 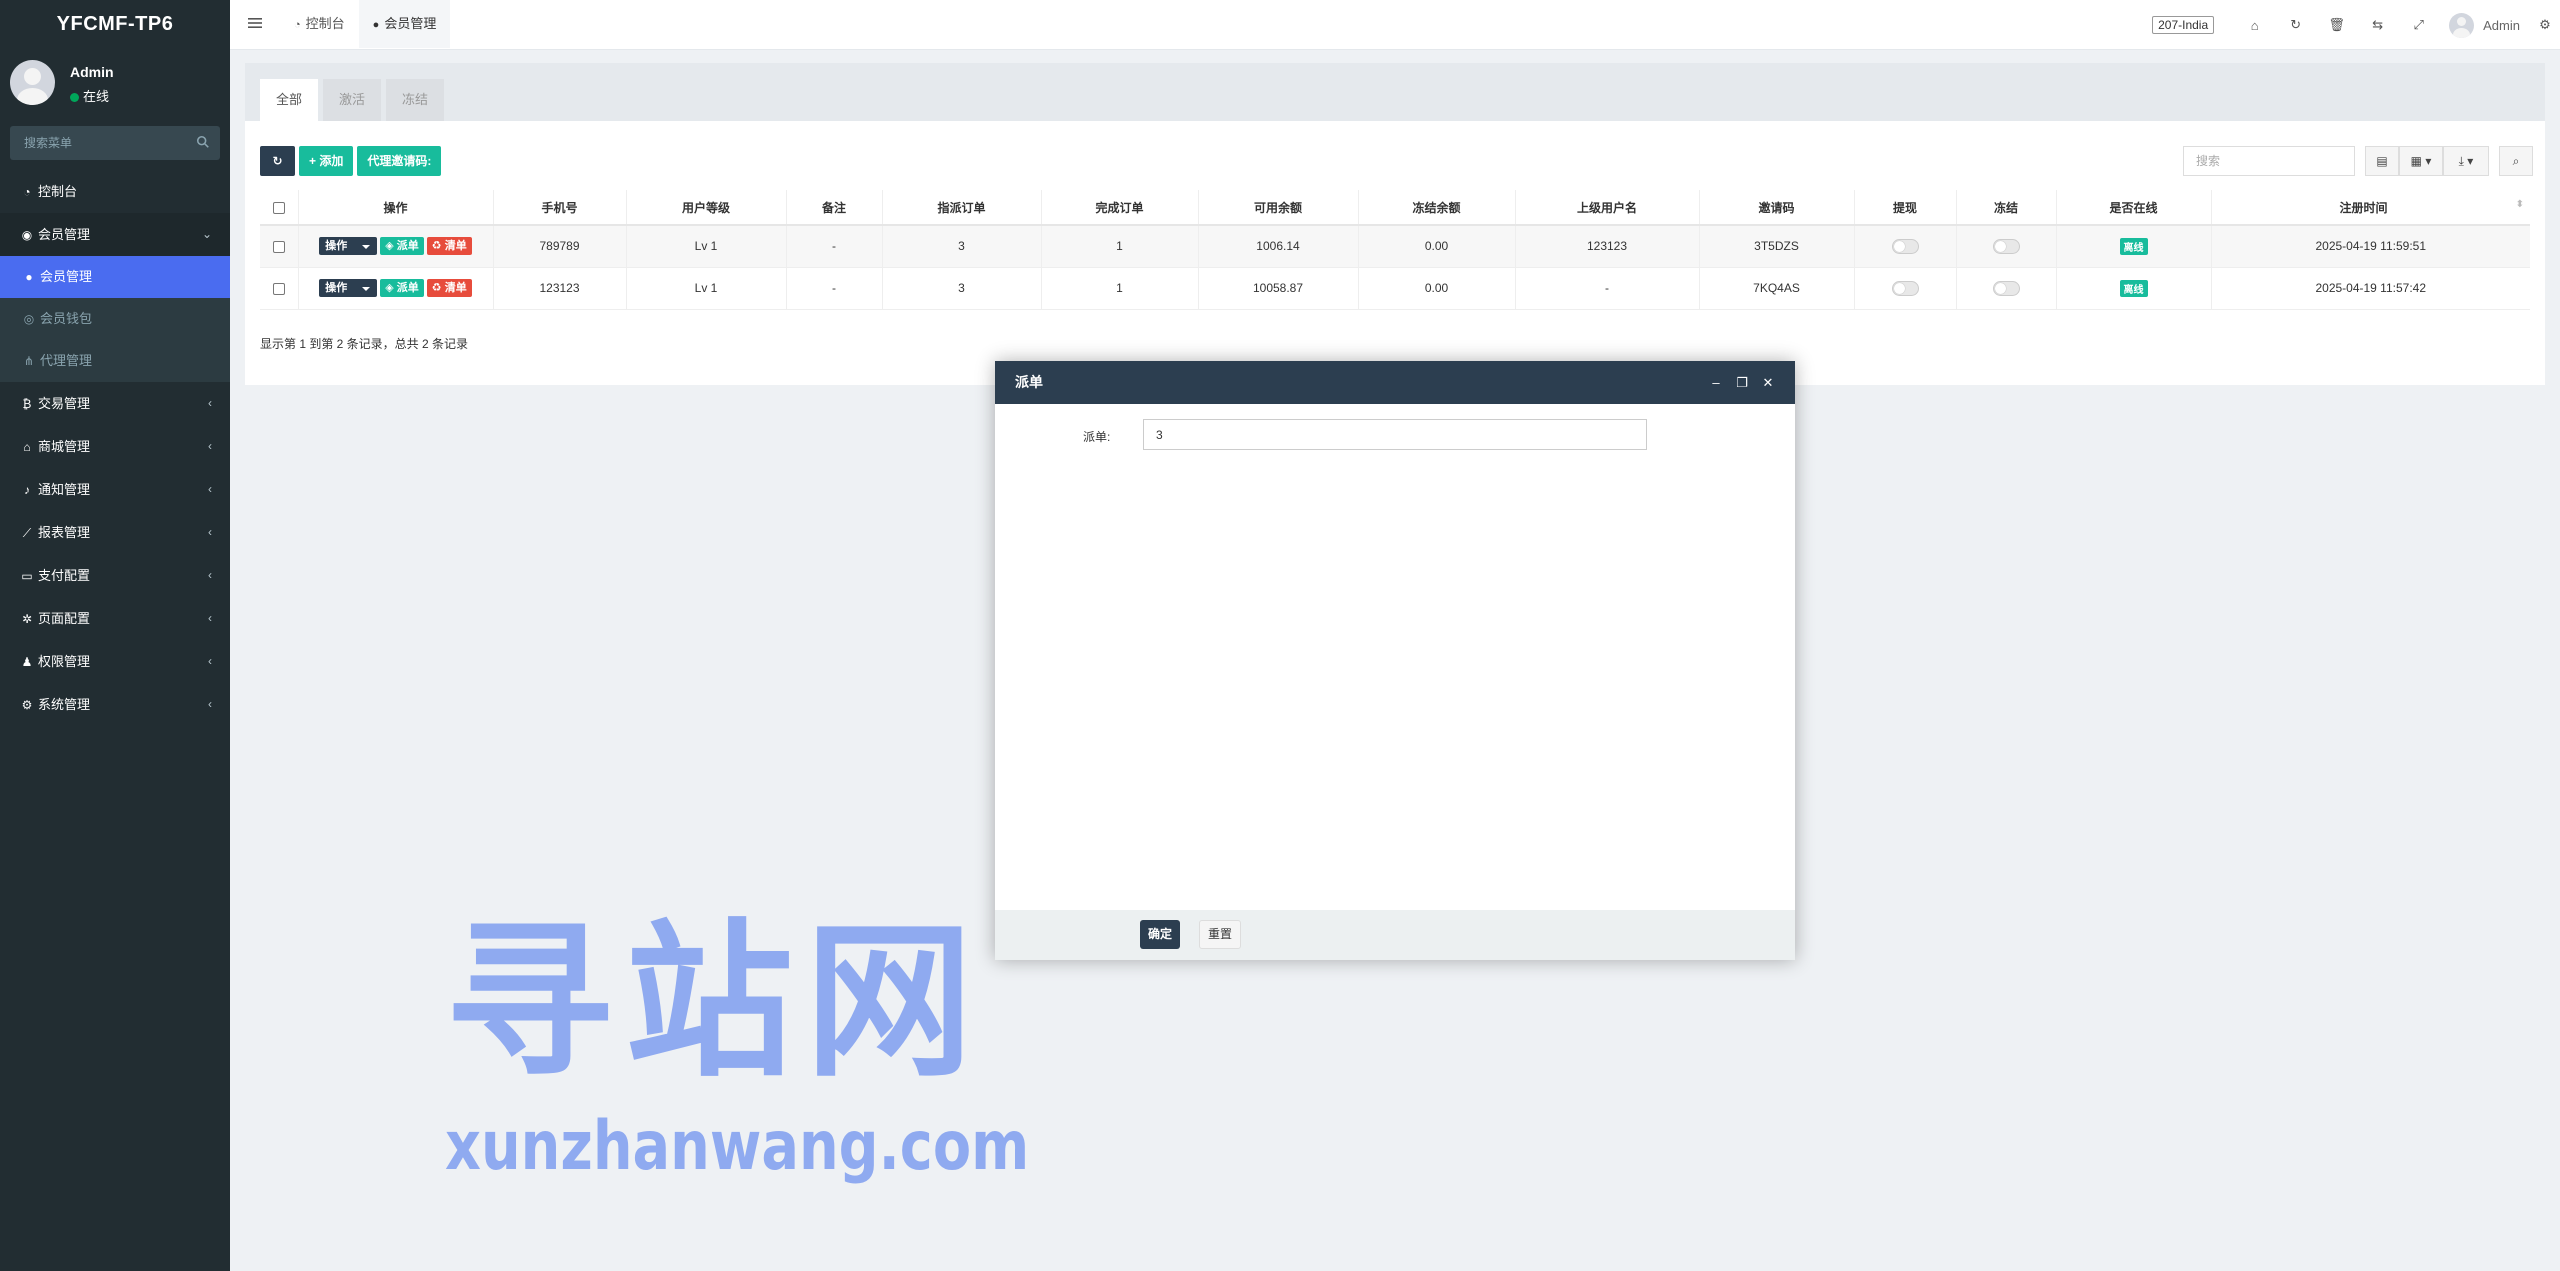 I want to click on chevron-down-icon: ⌄, so click(x=206, y=234).